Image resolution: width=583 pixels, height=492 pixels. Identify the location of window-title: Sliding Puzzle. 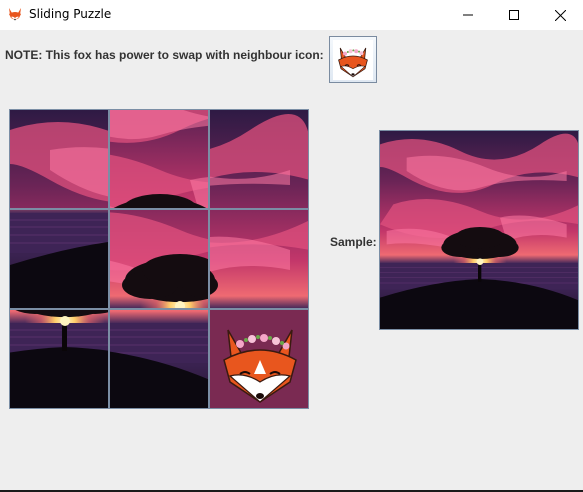
(70, 14).